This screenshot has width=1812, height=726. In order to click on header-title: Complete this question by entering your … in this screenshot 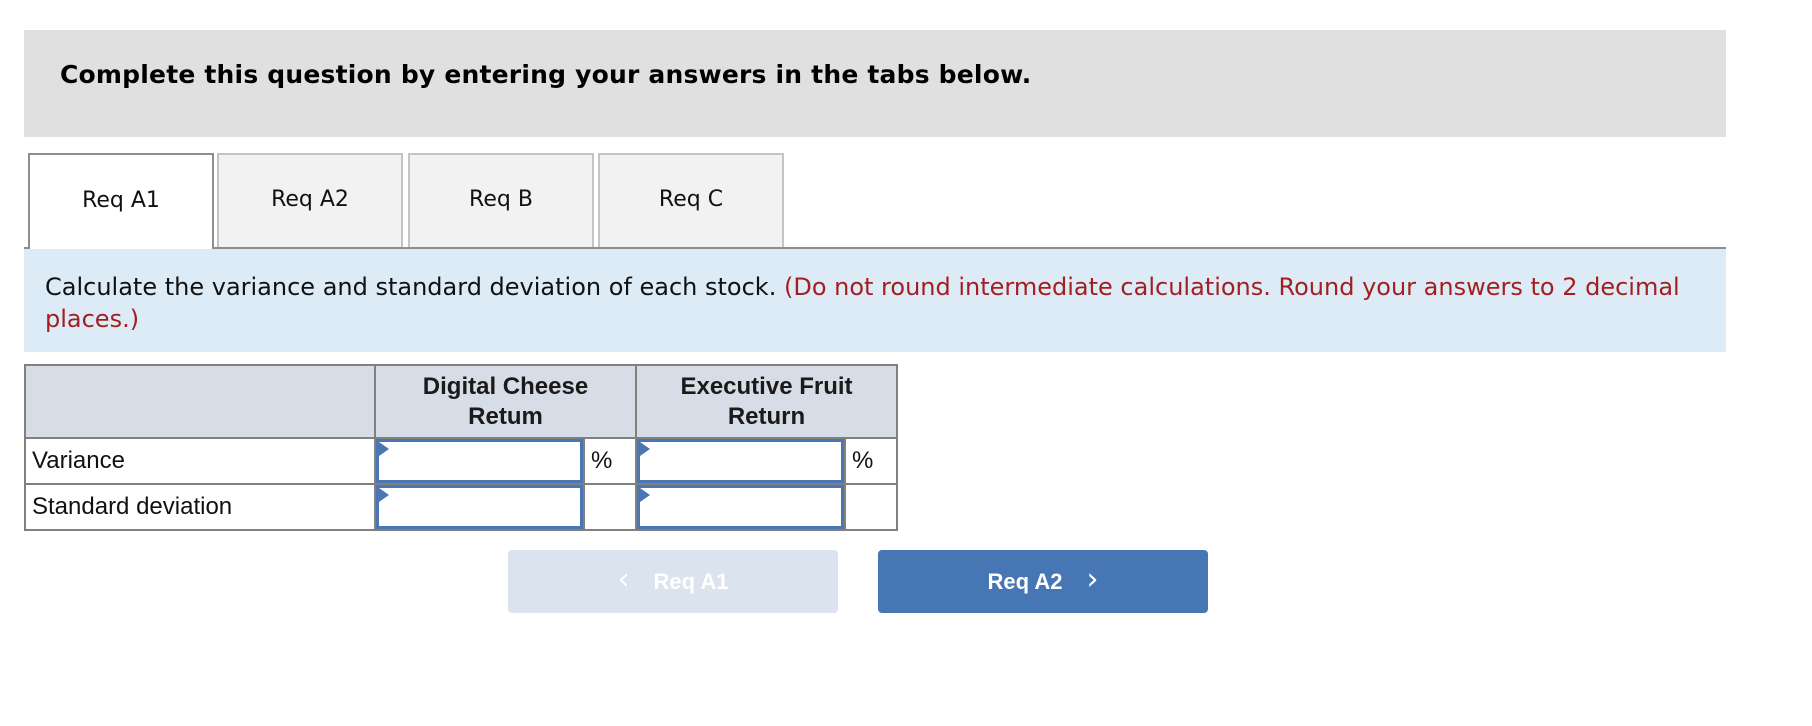, I will do `click(546, 74)`.